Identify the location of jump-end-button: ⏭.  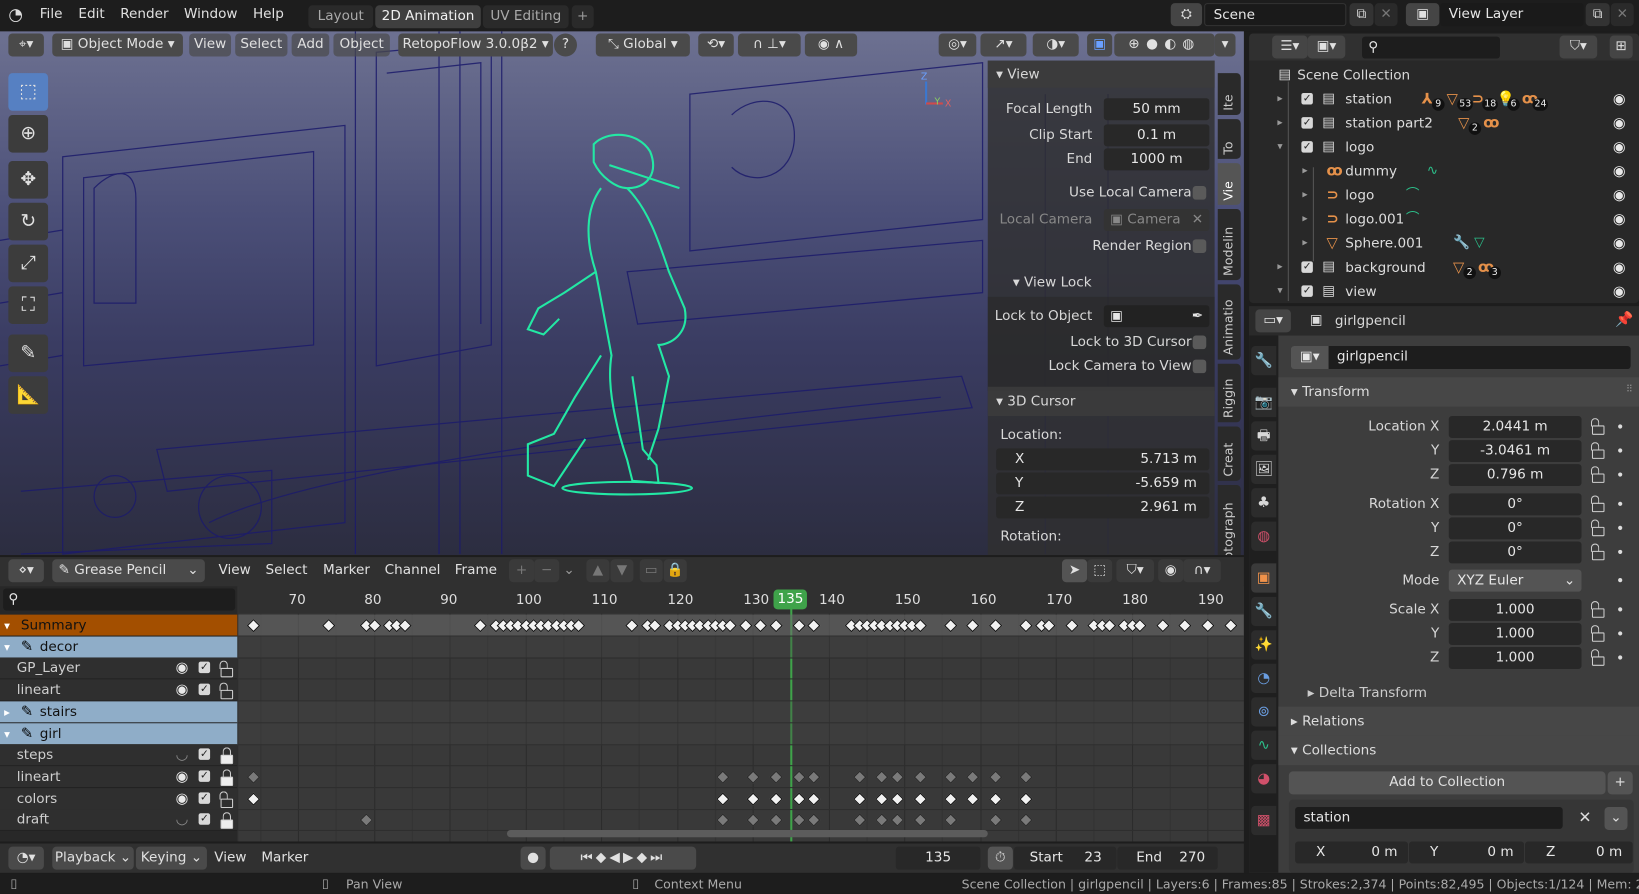
(657, 858).